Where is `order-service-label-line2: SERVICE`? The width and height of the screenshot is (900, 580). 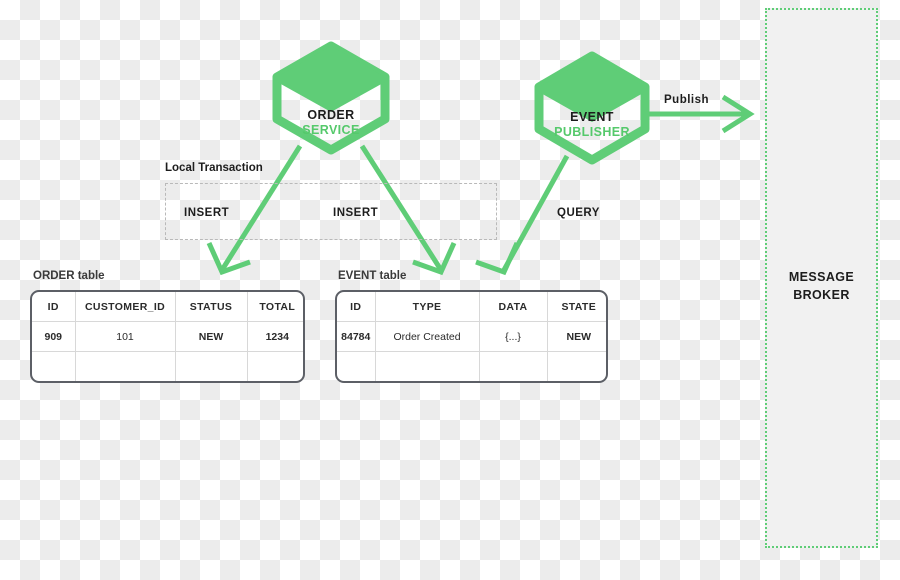
order-service-label-line2: SERVICE is located at coordinates (331, 129).